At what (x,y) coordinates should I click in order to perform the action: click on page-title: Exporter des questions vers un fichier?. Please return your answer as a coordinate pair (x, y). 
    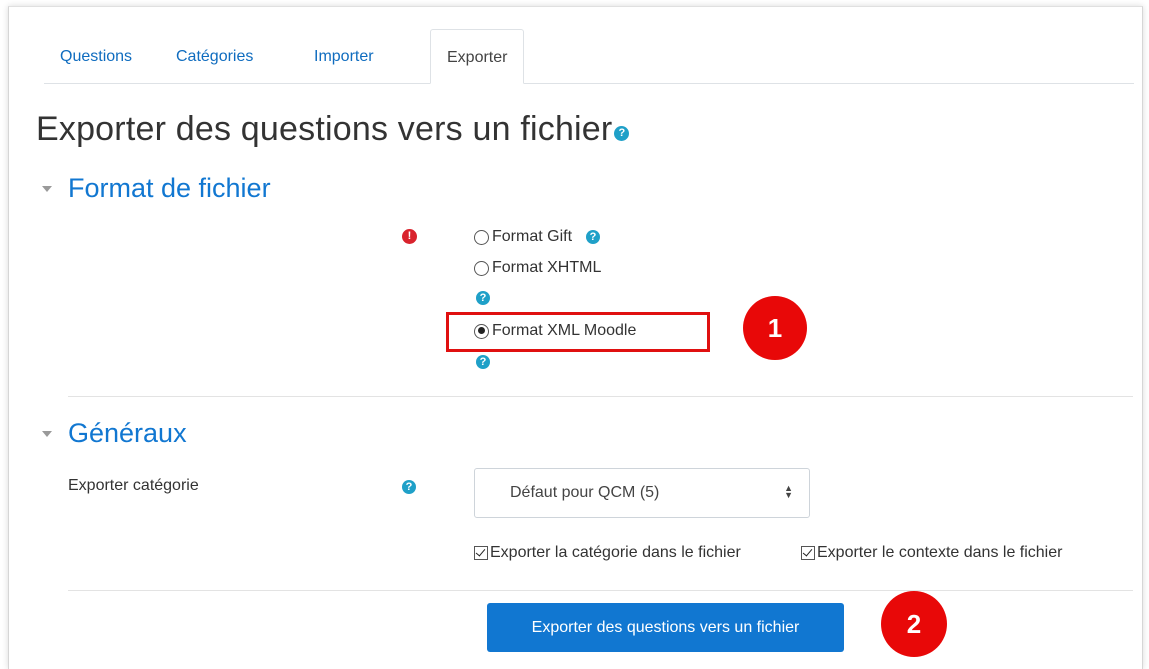
    Looking at the image, I should click on (333, 129).